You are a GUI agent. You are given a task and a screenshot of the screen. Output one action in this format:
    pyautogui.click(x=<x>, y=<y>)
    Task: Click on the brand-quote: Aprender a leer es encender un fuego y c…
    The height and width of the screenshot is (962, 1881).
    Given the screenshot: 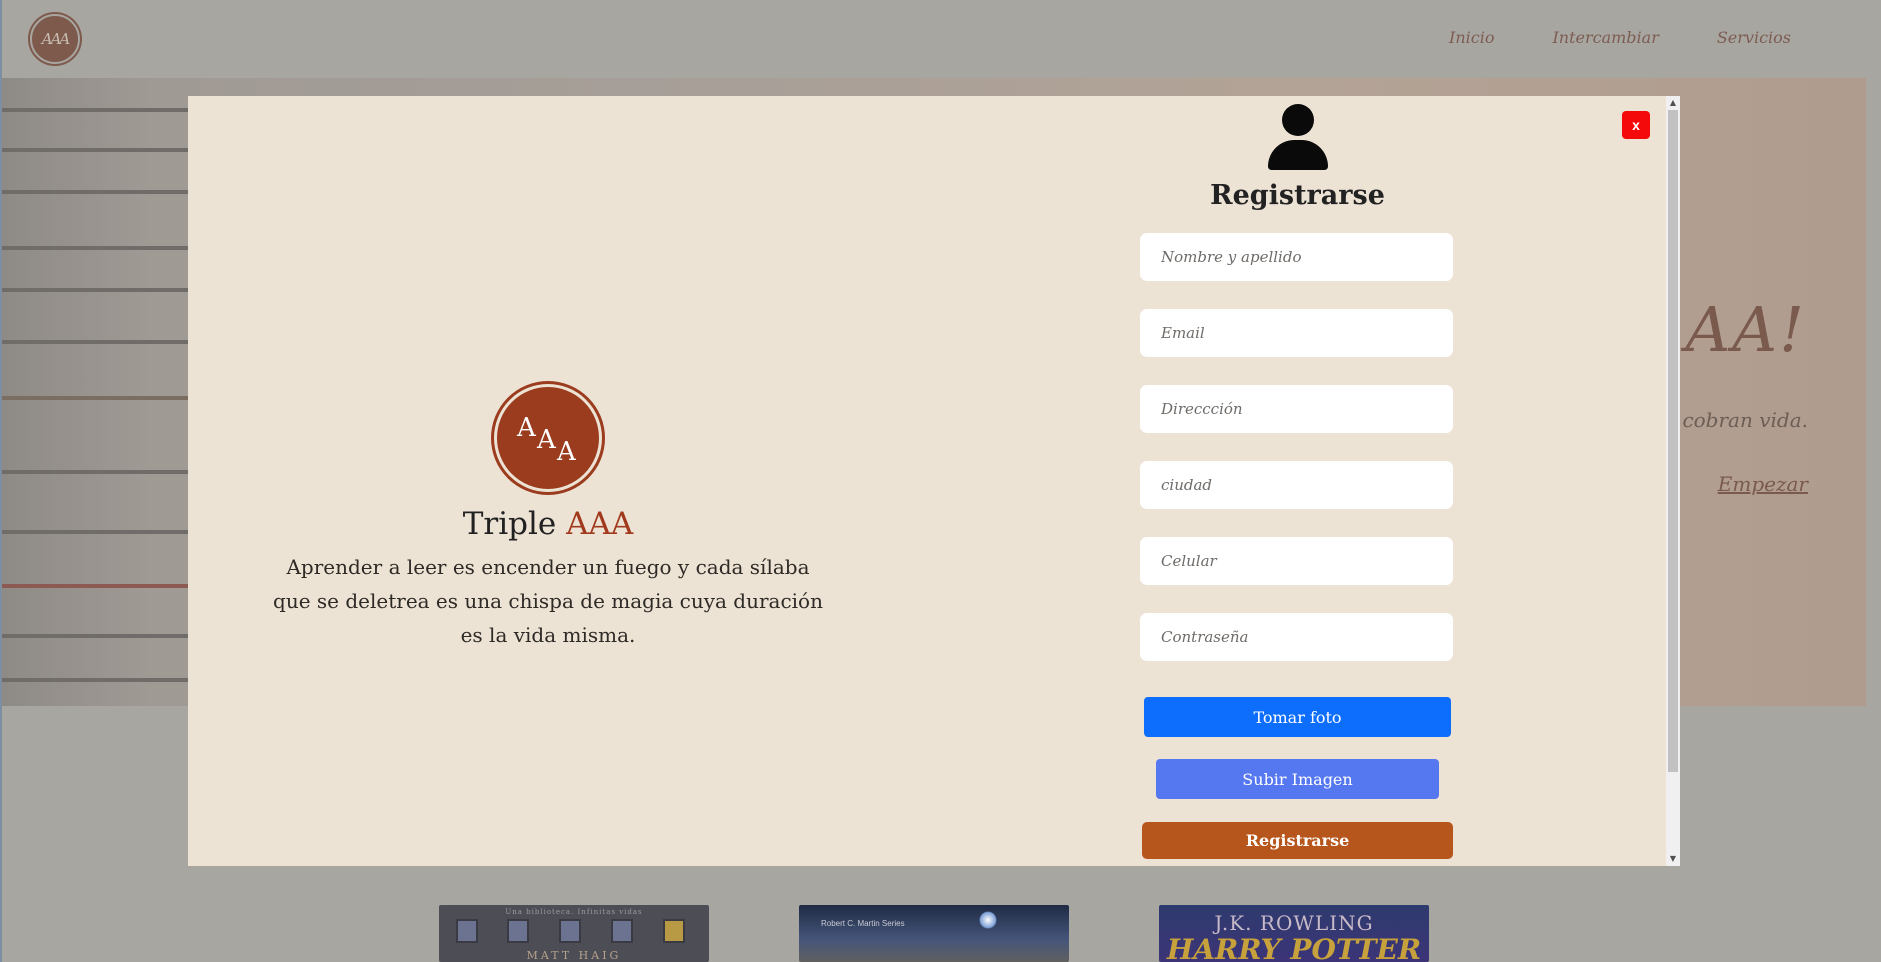 What is the action you would take?
    pyautogui.click(x=548, y=601)
    